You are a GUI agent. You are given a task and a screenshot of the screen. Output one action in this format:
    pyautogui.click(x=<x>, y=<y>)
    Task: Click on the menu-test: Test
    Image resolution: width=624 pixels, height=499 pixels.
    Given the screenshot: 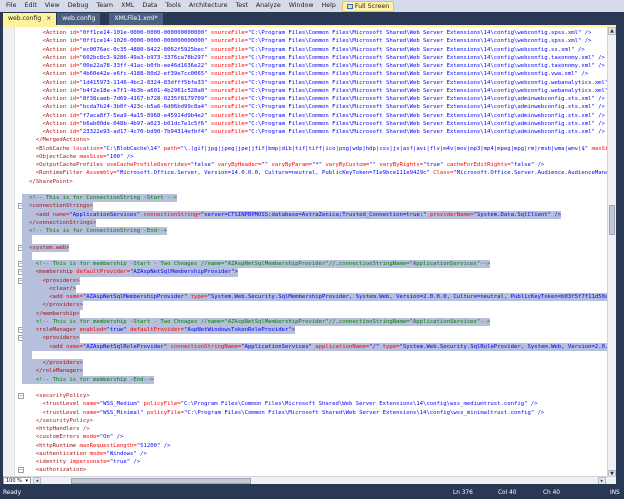 What is the action you would take?
    pyautogui.click(x=241, y=6)
    